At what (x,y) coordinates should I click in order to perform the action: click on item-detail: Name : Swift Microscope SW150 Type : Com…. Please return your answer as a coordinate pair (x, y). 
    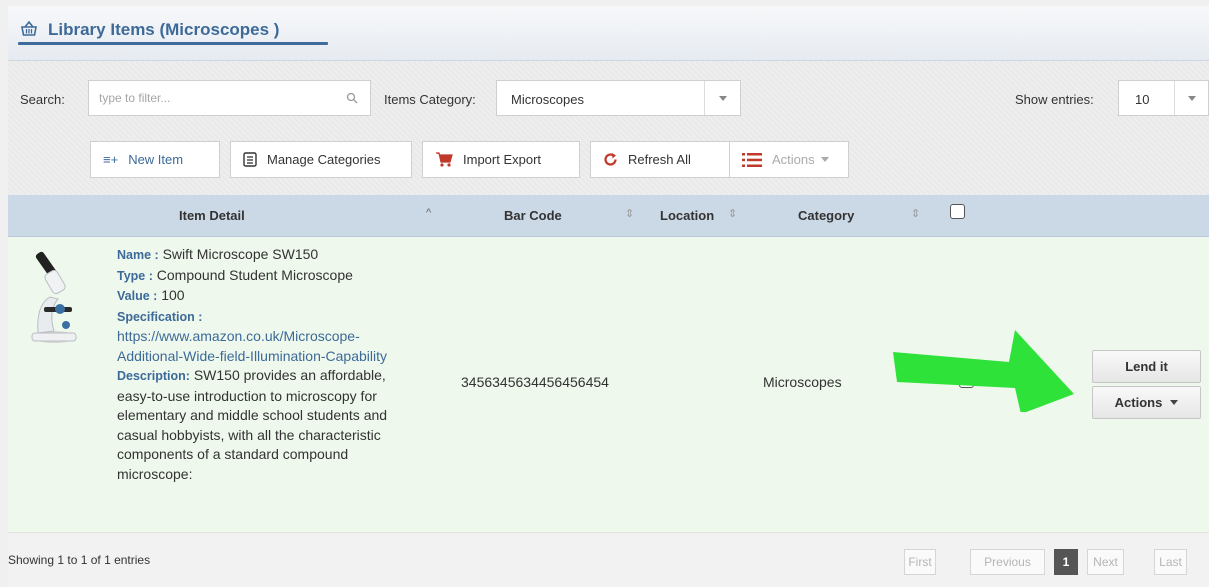
    Looking at the image, I should click on (282, 364).